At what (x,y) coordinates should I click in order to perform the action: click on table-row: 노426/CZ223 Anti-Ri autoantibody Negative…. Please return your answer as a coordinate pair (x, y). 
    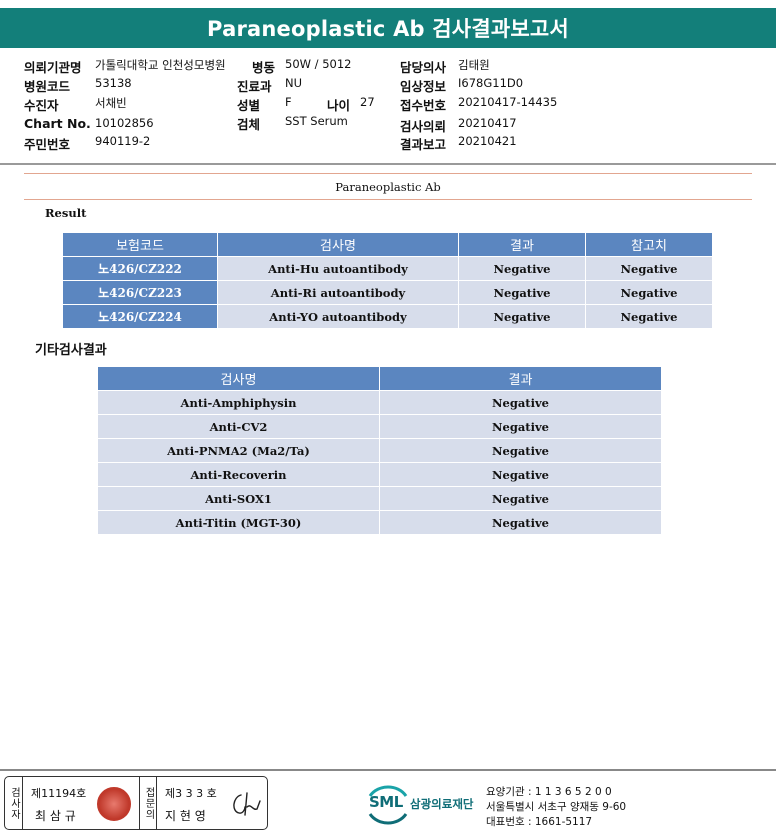
    Looking at the image, I should click on (387, 292).